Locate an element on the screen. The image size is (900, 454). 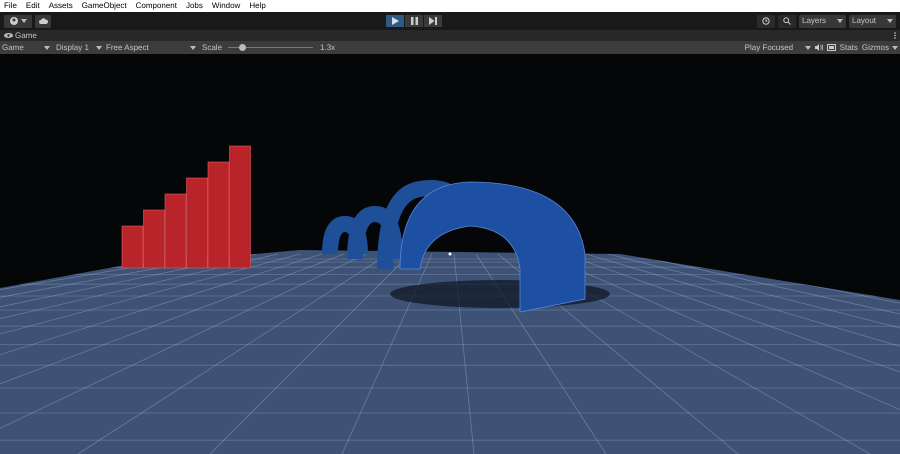
aspect-dropdown: Free Aspect is located at coordinates (151, 48).